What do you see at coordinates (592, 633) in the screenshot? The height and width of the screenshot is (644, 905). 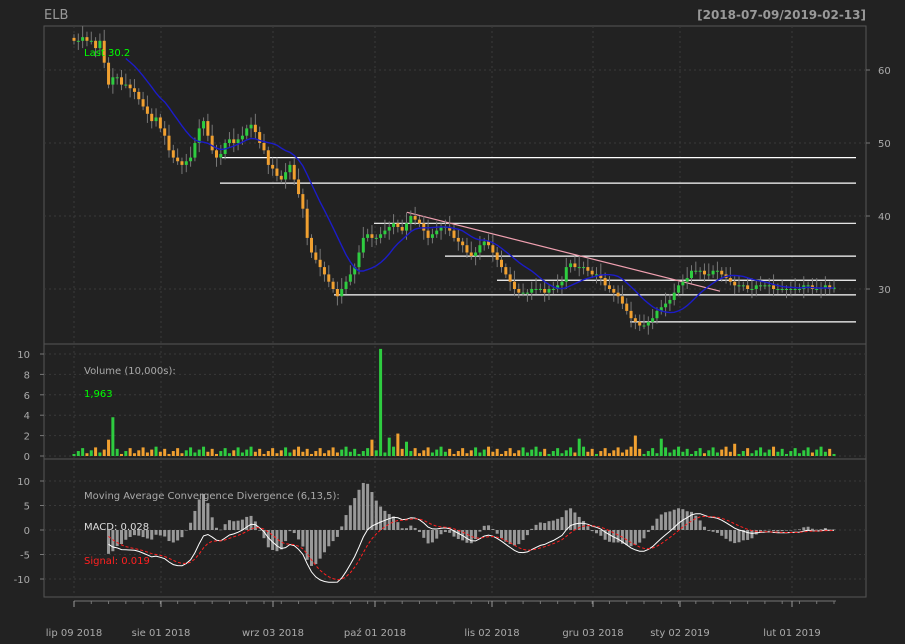 I see `x-tick-label: gru 03 2018` at bounding box center [592, 633].